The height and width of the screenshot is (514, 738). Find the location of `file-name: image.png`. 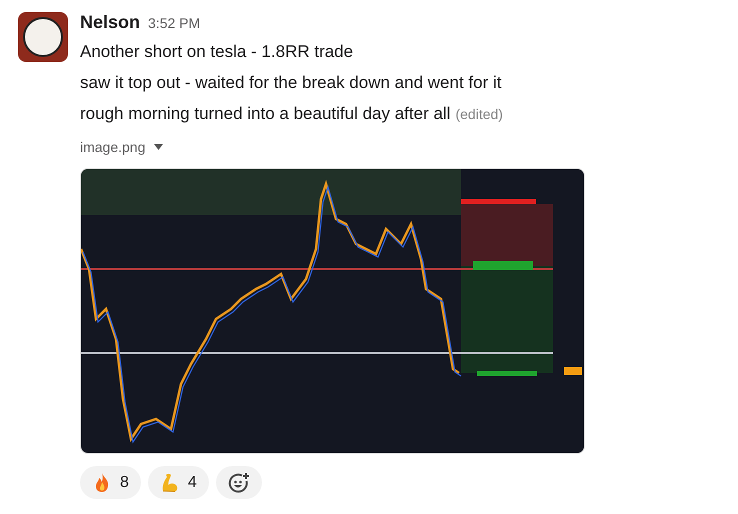

file-name: image.png is located at coordinates (113, 147).